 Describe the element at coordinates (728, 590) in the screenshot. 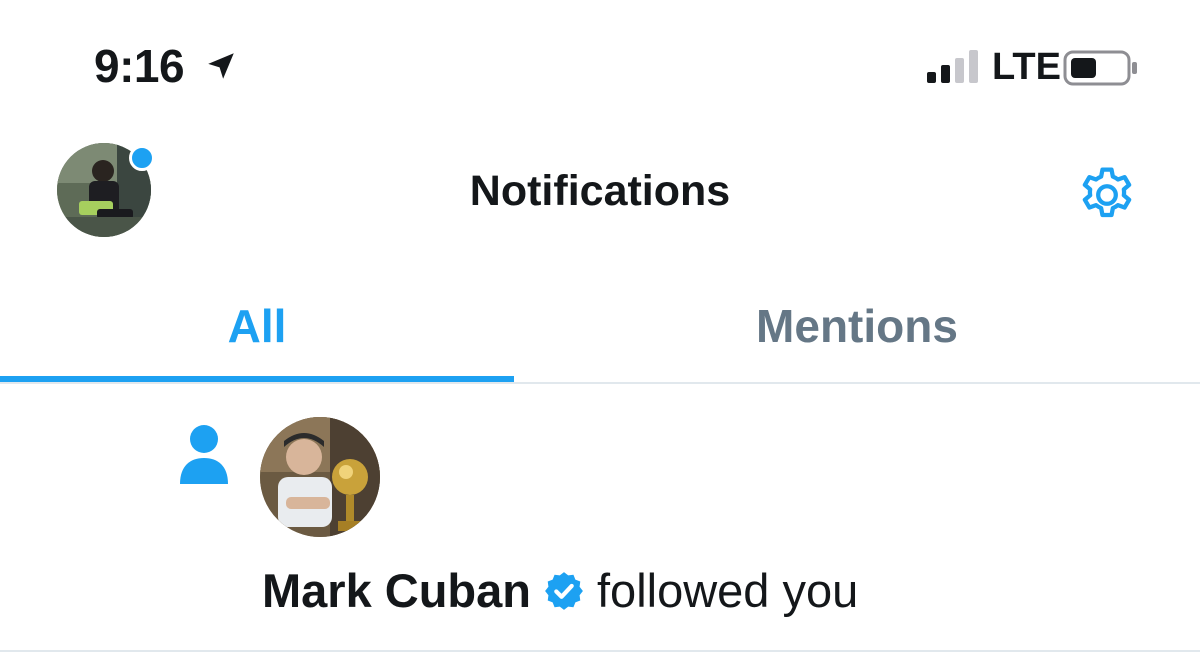

I see `notification-action-text: followed you` at that location.